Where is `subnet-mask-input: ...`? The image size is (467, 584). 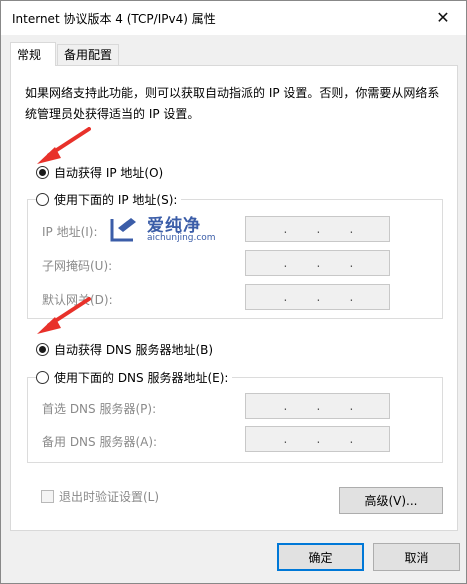
subnet-mask-input: ... is located at coordinates (317, 263).